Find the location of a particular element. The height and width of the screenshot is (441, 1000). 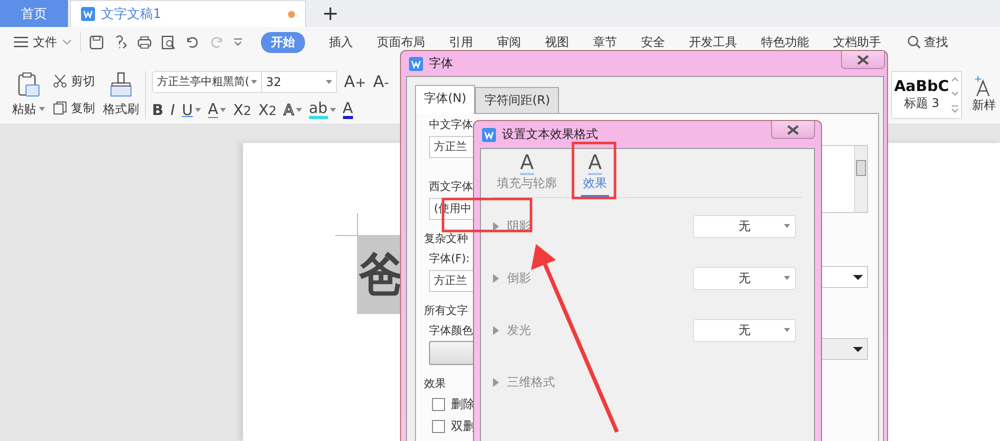

dialog-title: 设置文本效果格式 is located at coordinates (550, 134).